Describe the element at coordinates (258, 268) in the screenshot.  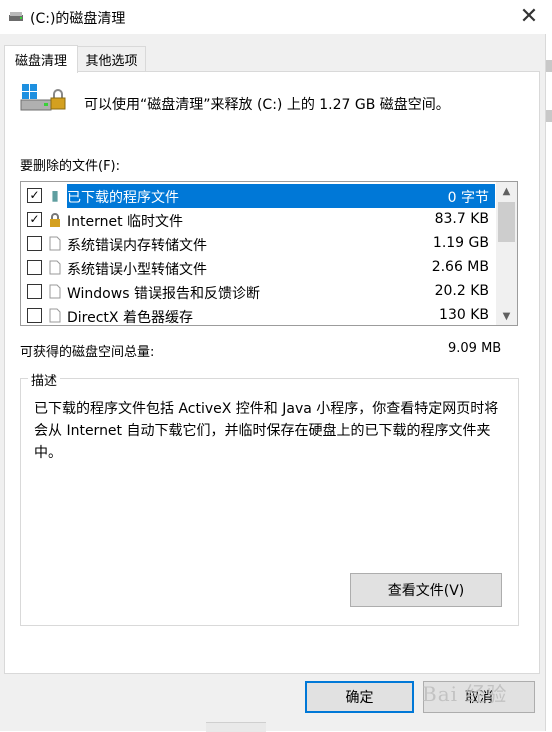
I see `list-item: 系统错误小型转储文件 2.66 MB` at that location.